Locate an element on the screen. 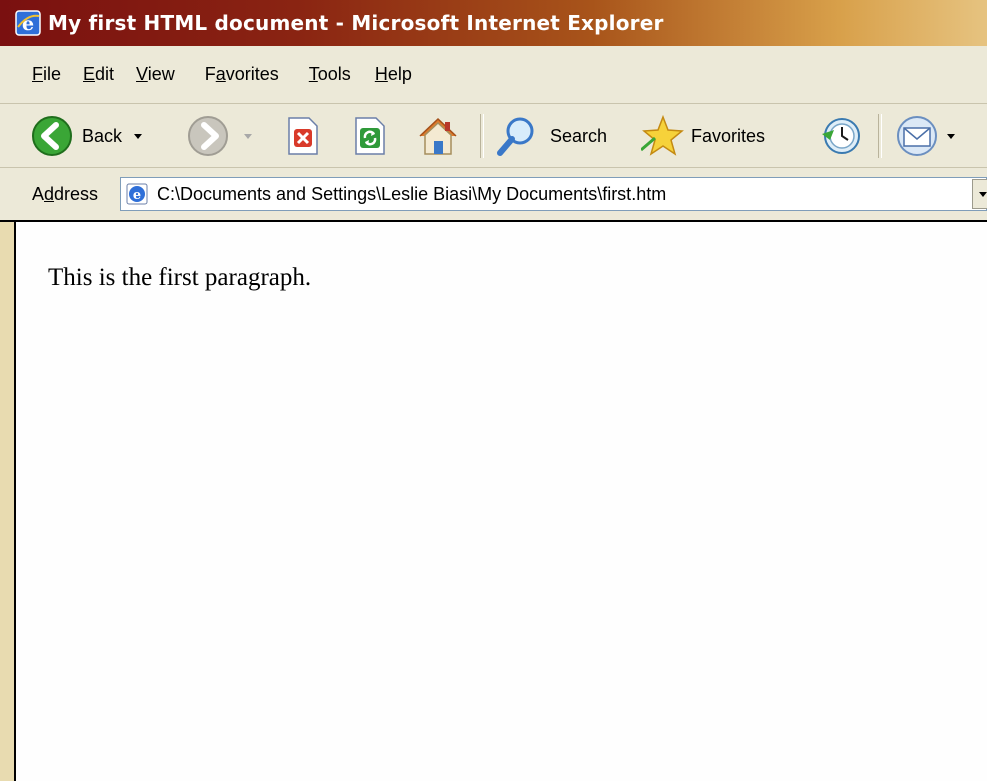  menu-tools: Tools is located at coordinates (330, 74).